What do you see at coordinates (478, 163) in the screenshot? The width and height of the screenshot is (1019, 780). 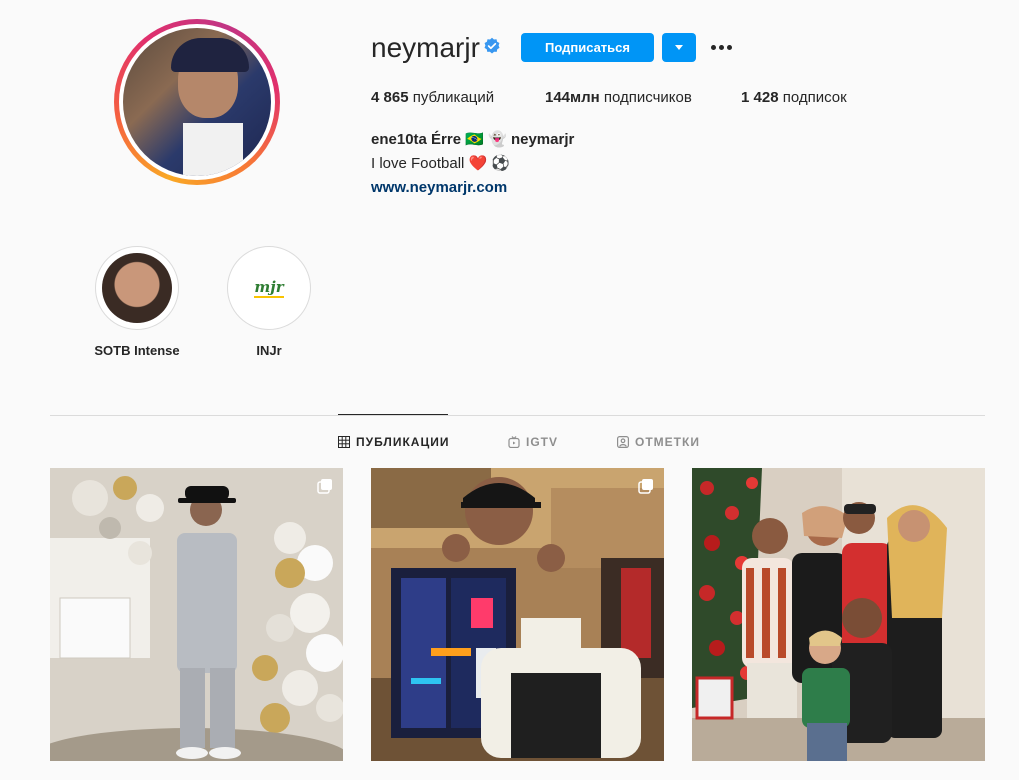 I see `heart-icon: ❤️` at bounding box center [478, 163].